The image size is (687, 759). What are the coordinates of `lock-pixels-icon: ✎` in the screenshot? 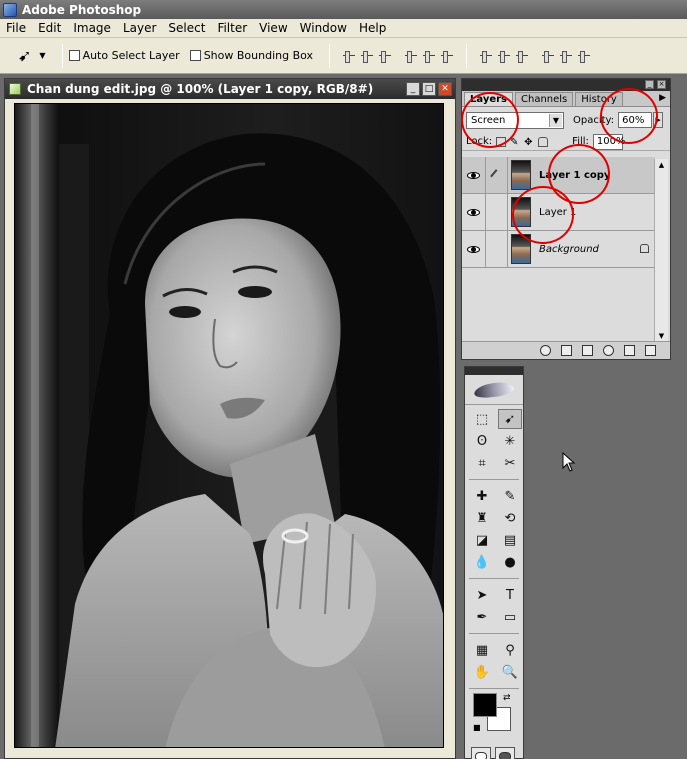 It's located at (515, 142).